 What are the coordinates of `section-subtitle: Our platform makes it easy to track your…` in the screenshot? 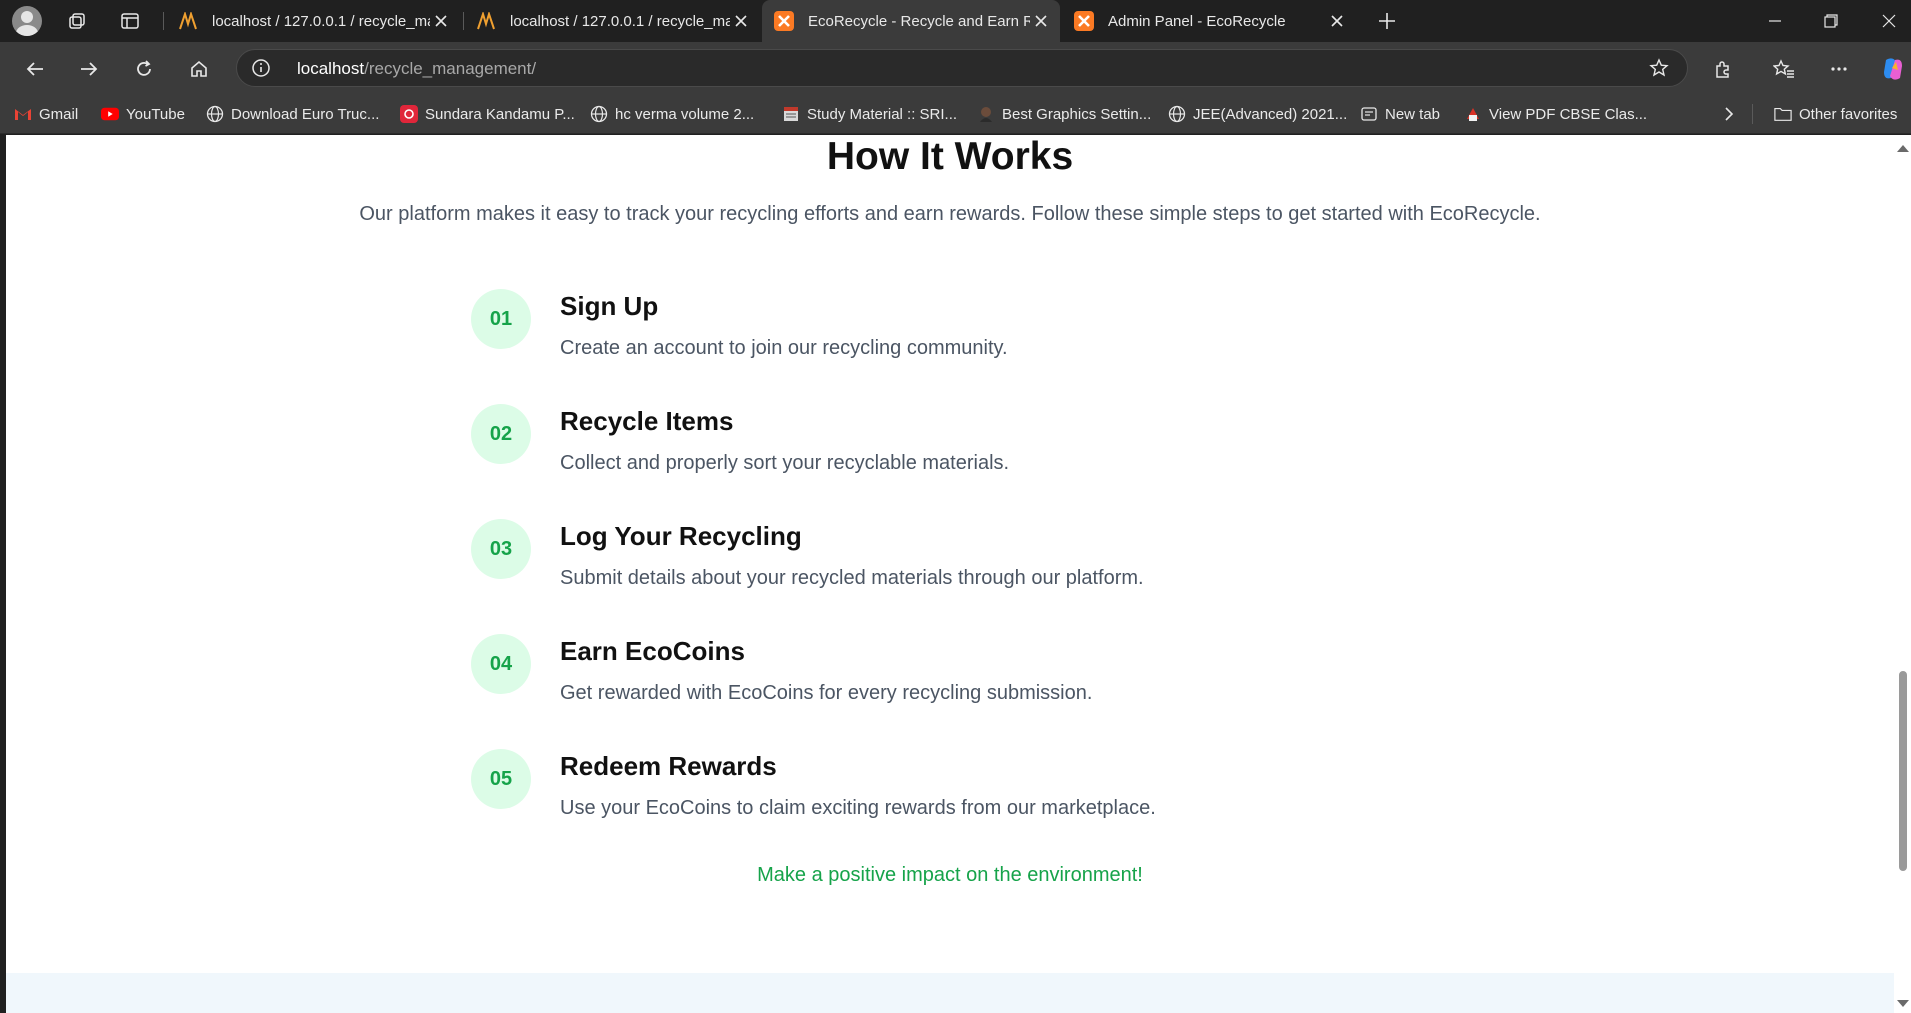 It's located at (950, 214).